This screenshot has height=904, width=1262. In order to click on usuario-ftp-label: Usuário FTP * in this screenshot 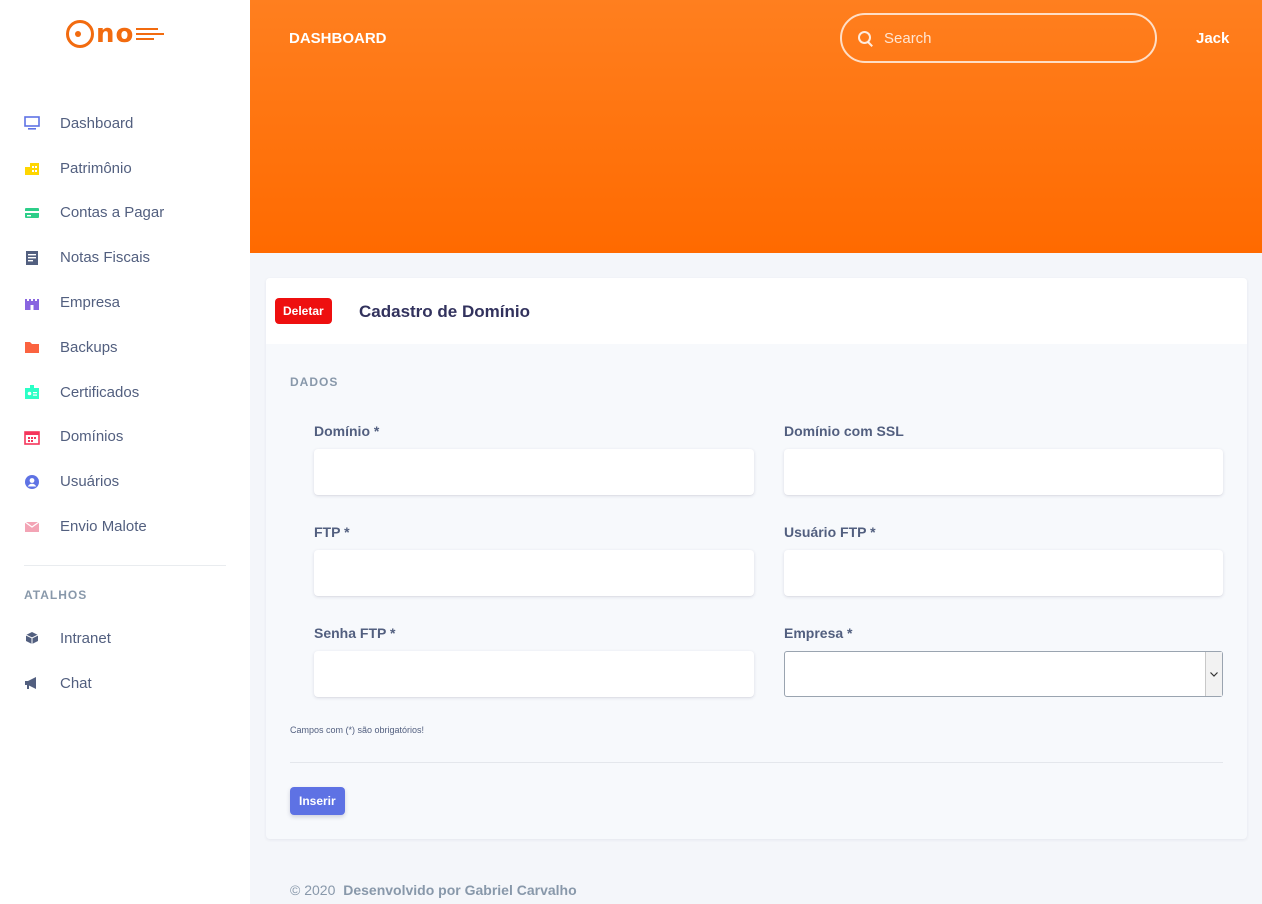, I will do `click(830, 532)`.